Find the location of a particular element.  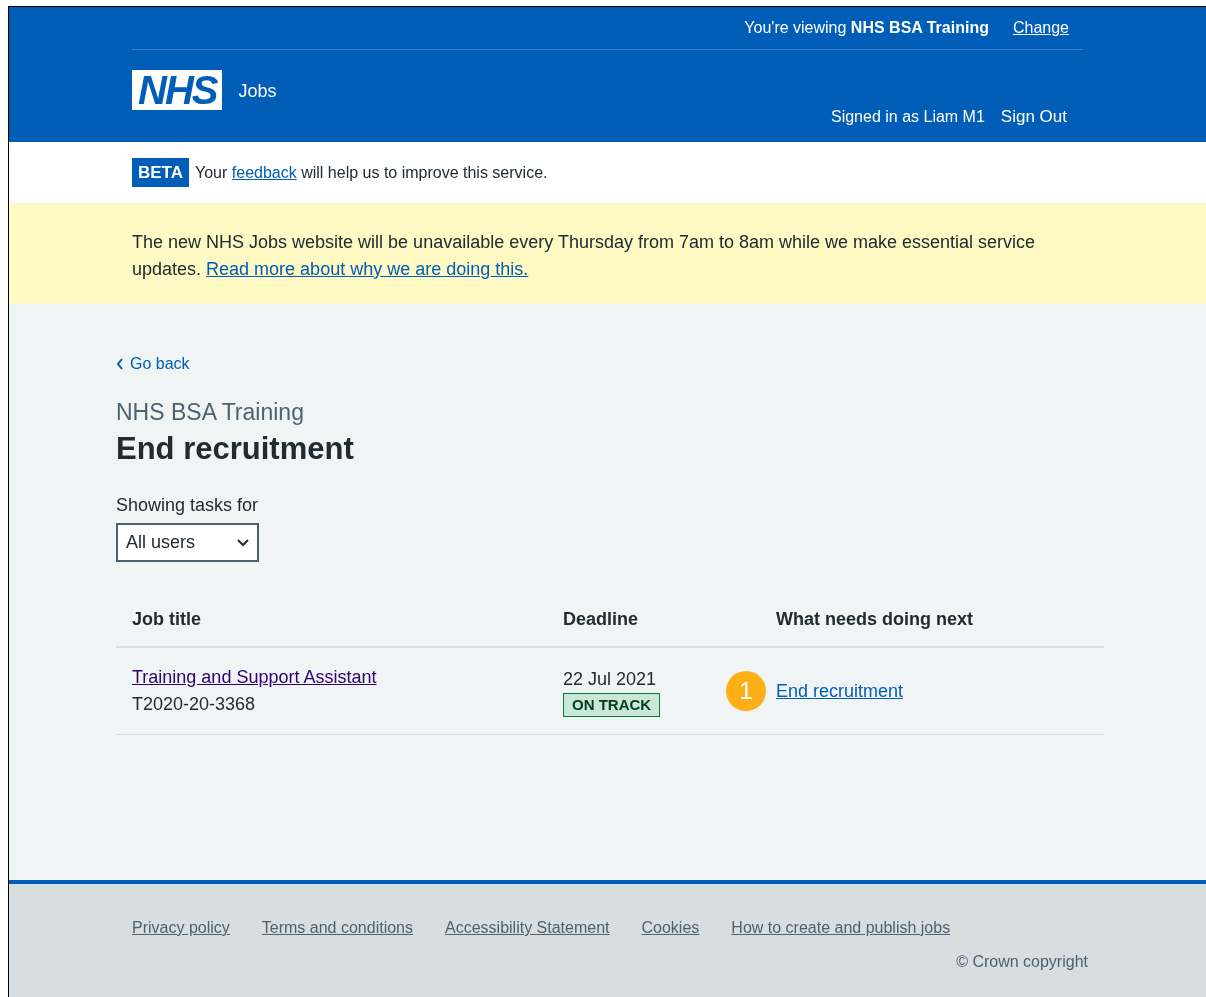

signed-in-text: Signed in as Liam M1 is located at coordinates (908, 116).